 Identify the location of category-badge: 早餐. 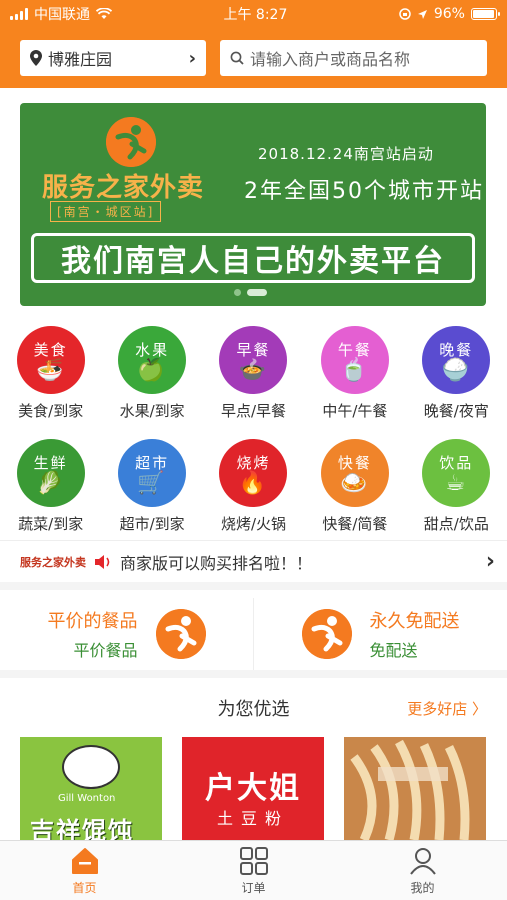
(253, 349).